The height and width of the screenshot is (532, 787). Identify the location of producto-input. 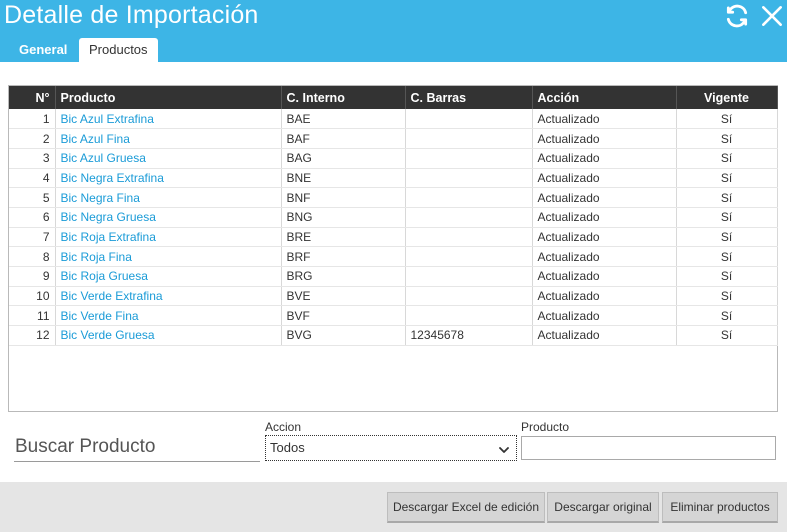
(648, 448).